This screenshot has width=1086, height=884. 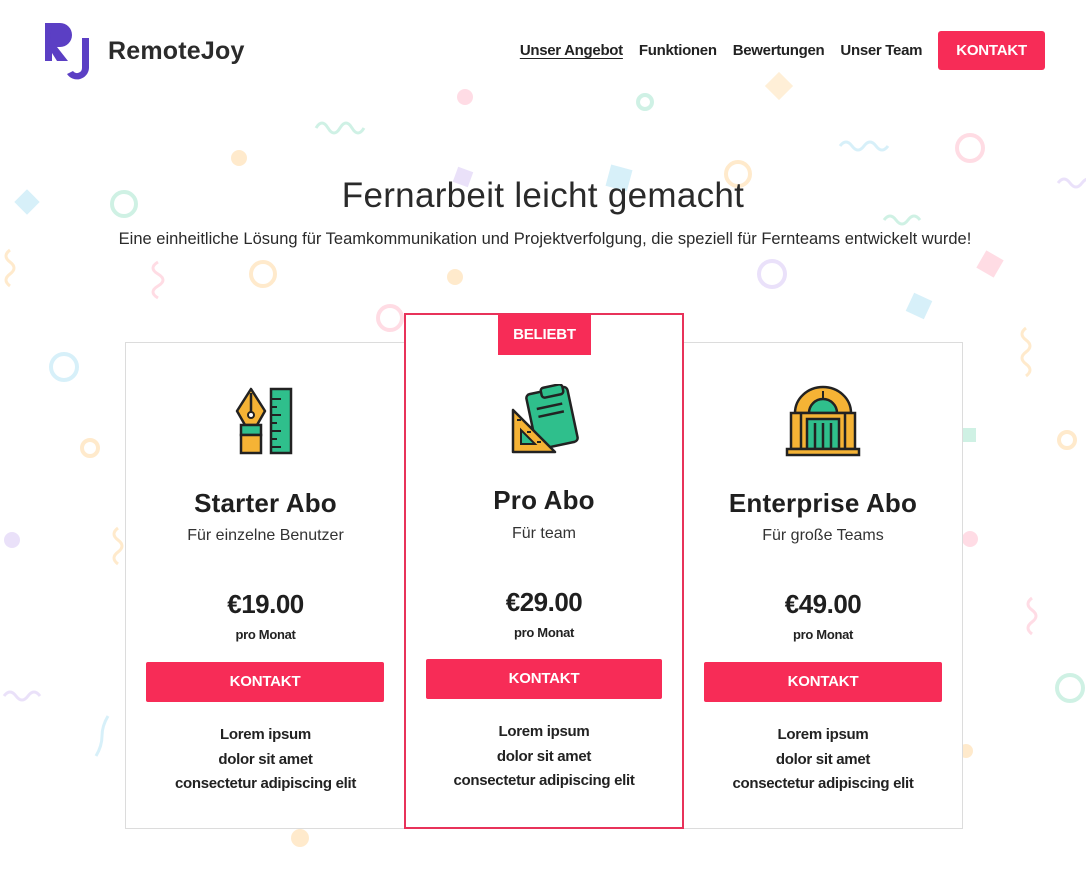 What do you see at coordinates (823, 535) in the screenshot?
I see `plan-audience: Für große Teams` at bounding box center [823, 535].